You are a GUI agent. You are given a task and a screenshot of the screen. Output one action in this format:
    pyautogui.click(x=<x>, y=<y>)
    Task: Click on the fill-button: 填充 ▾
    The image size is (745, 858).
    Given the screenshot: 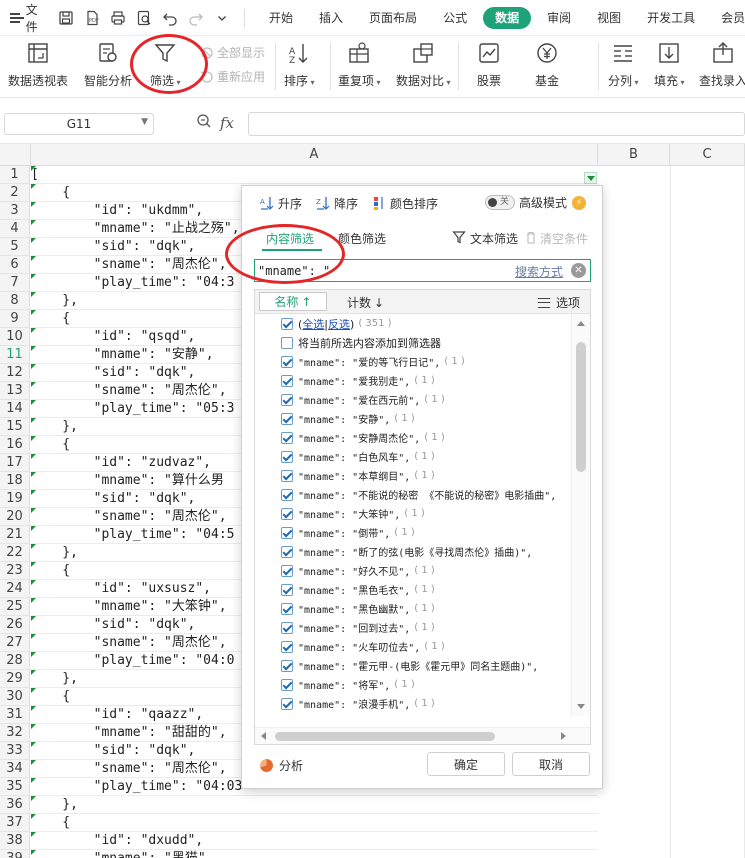 What is the action you would take?
    pyautogui.click(x=669, y=64)
    